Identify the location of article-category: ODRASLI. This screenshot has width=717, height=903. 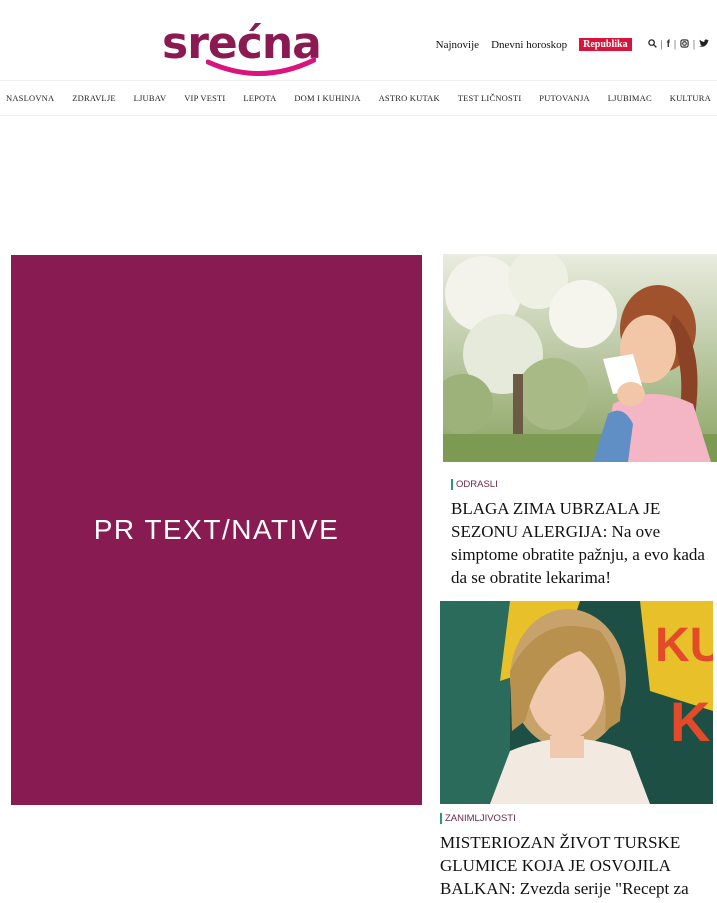
(474, 484).